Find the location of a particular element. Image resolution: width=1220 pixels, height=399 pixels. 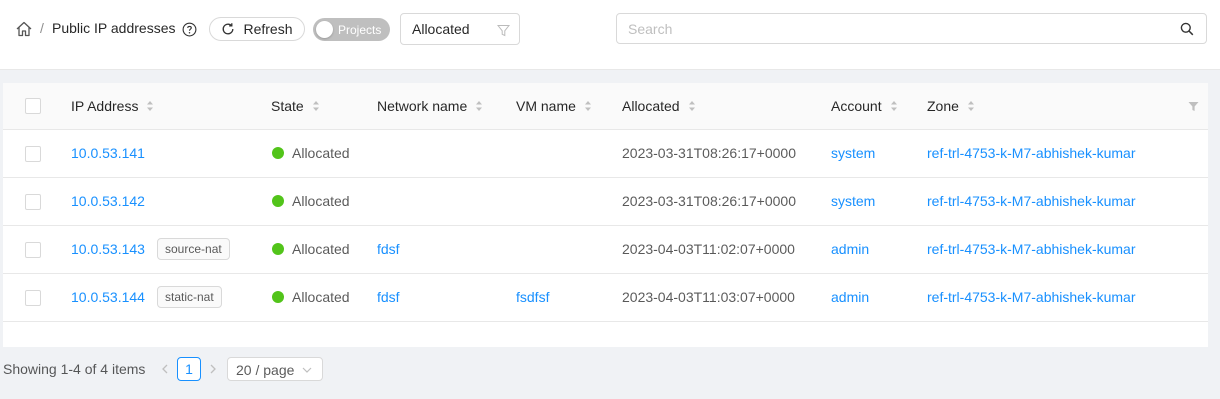

refresh-button: Refresh is located at coordinates (257, 29).